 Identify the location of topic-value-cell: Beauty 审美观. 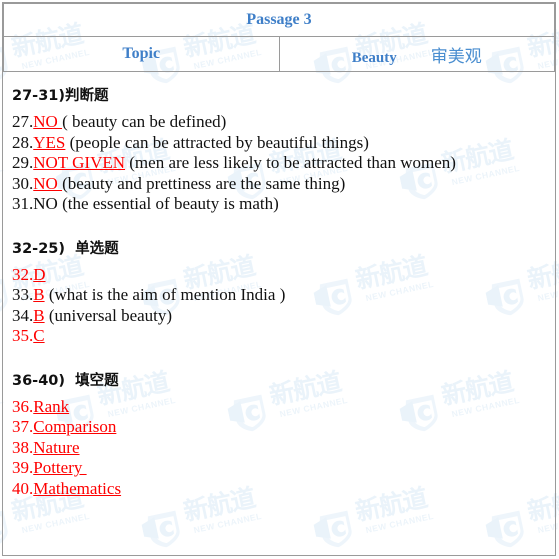
(416, 54).